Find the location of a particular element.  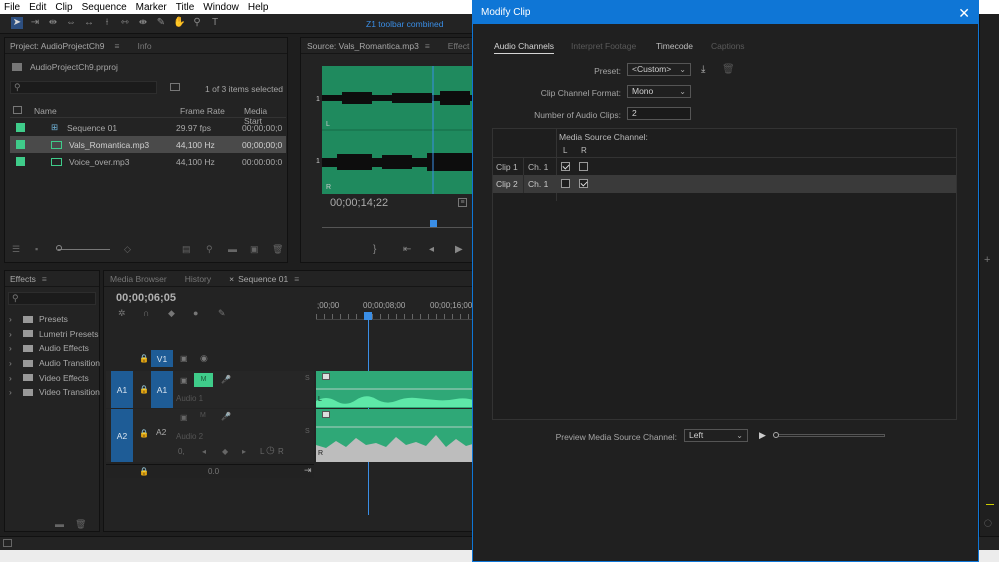

project-search-input: ⚲ is located at coordinates (83, 87).